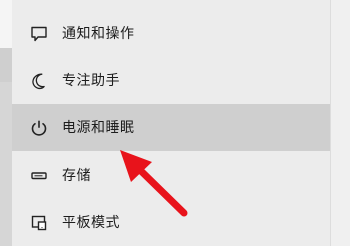 The height and width of the screenshot is (246, 350). What do you see at coordinates (6, 123) in the screenshot?
I see `left-navigation-strip` at bounding box center [6, 123].